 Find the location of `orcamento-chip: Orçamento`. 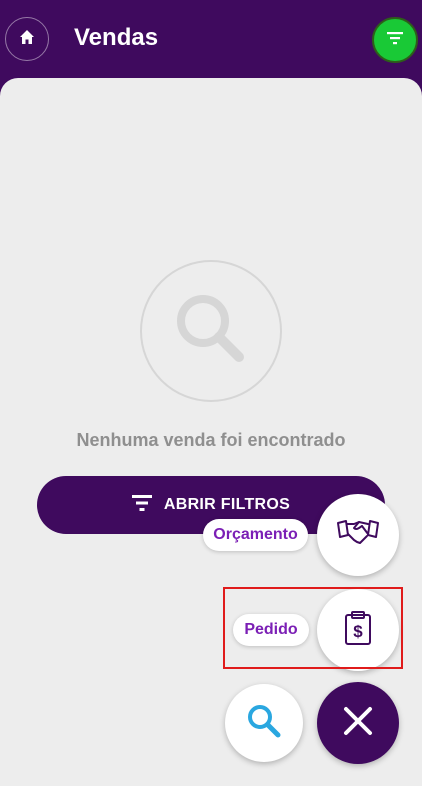

orcamento-chip: Orçamento is located at coordinates (255, 535).